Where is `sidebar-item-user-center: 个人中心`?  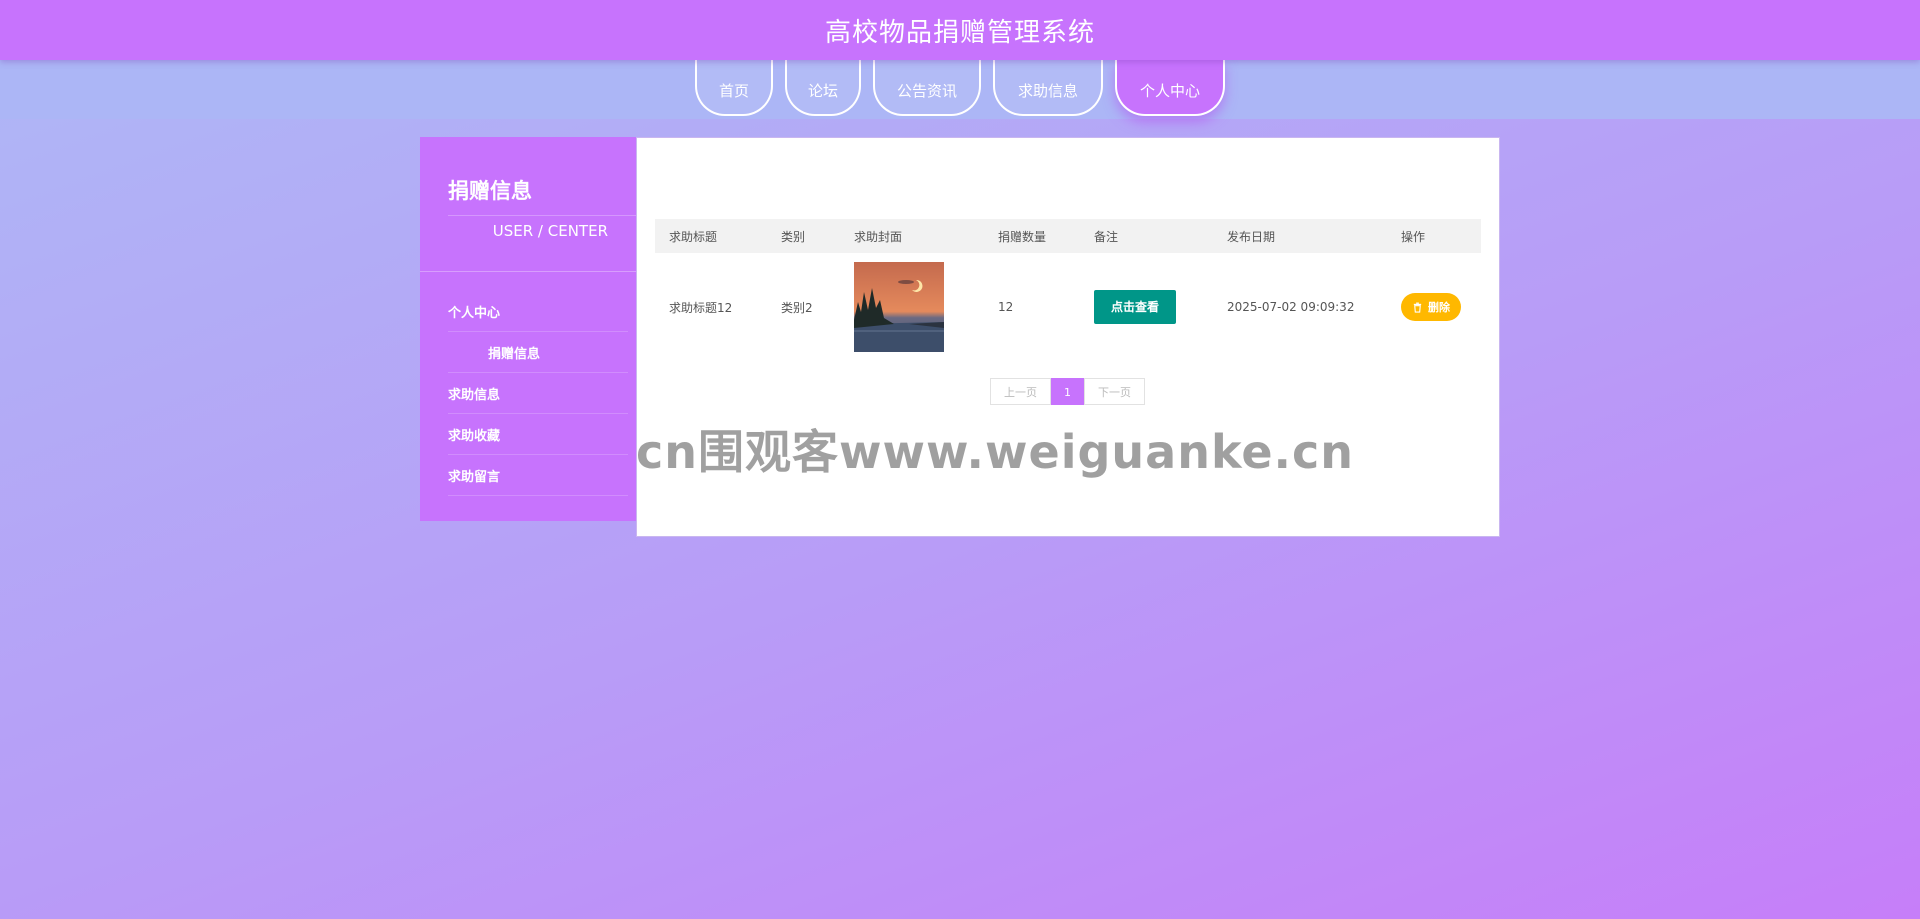
sidebar-item-user-center: 个人中心 is located at coordinates (538, 312).